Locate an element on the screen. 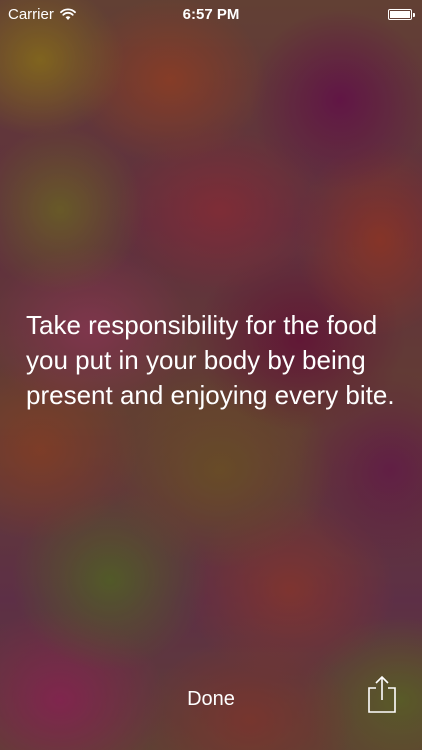  battery-icon is located at coordinates (401, 14).